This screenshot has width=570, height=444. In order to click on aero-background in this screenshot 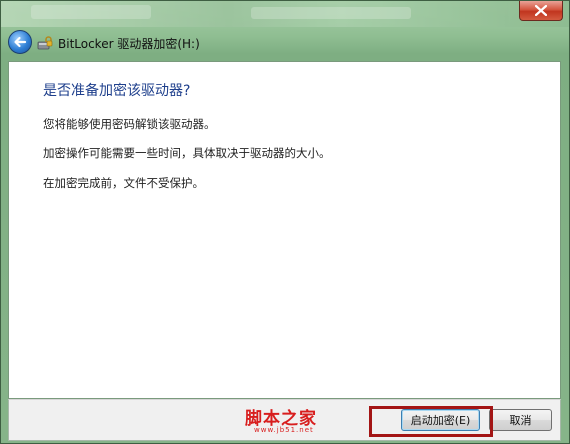, I will do `click(285, 14)`.